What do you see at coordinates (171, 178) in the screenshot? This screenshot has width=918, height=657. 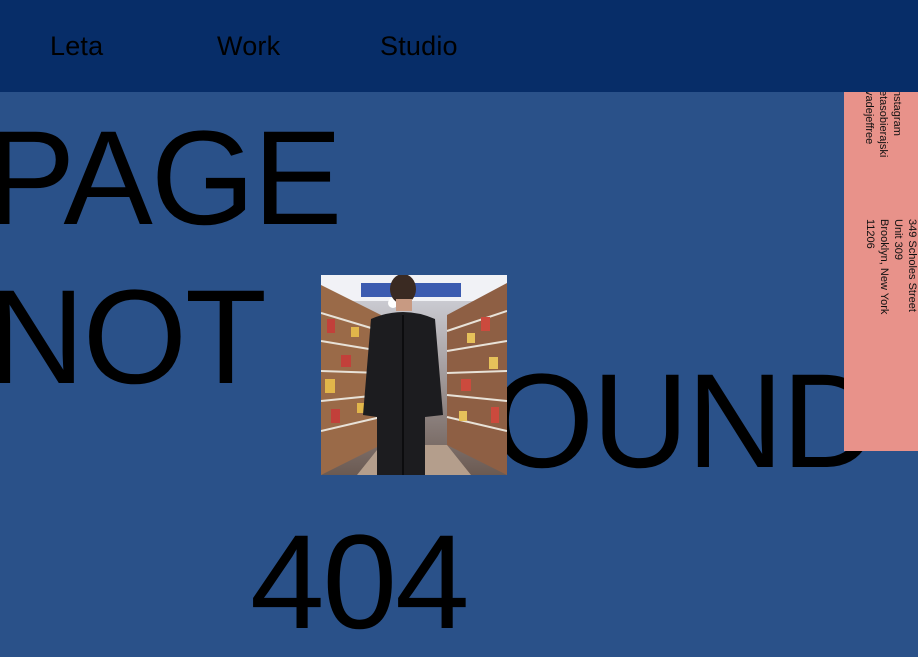 I see `headline-page: PAGE` at bounding box center [171, 178].